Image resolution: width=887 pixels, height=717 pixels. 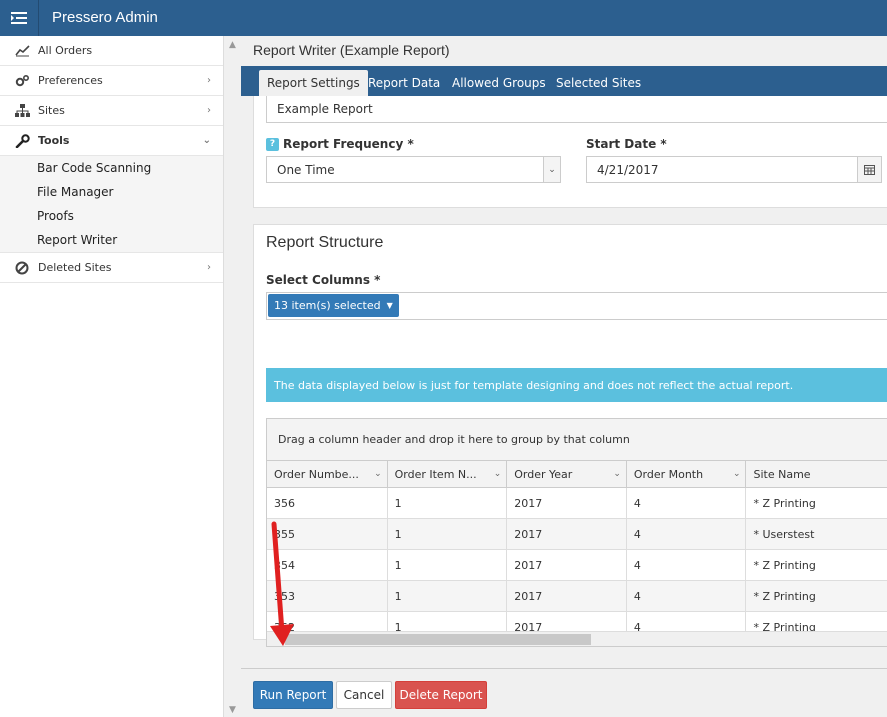 I want to click on section-title: Report Structure, so click(x=325, y=242).